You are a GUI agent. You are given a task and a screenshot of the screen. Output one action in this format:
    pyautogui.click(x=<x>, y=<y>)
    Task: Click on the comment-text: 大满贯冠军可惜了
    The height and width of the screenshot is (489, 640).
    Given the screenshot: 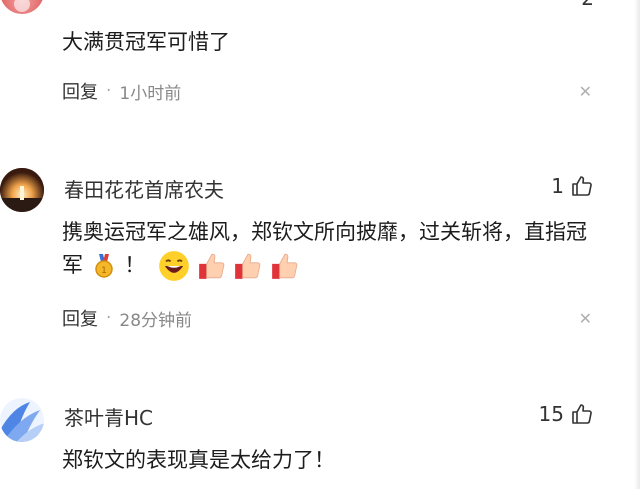 What is the action you would take?
    pyautogui.click(x=146, y=42)
    